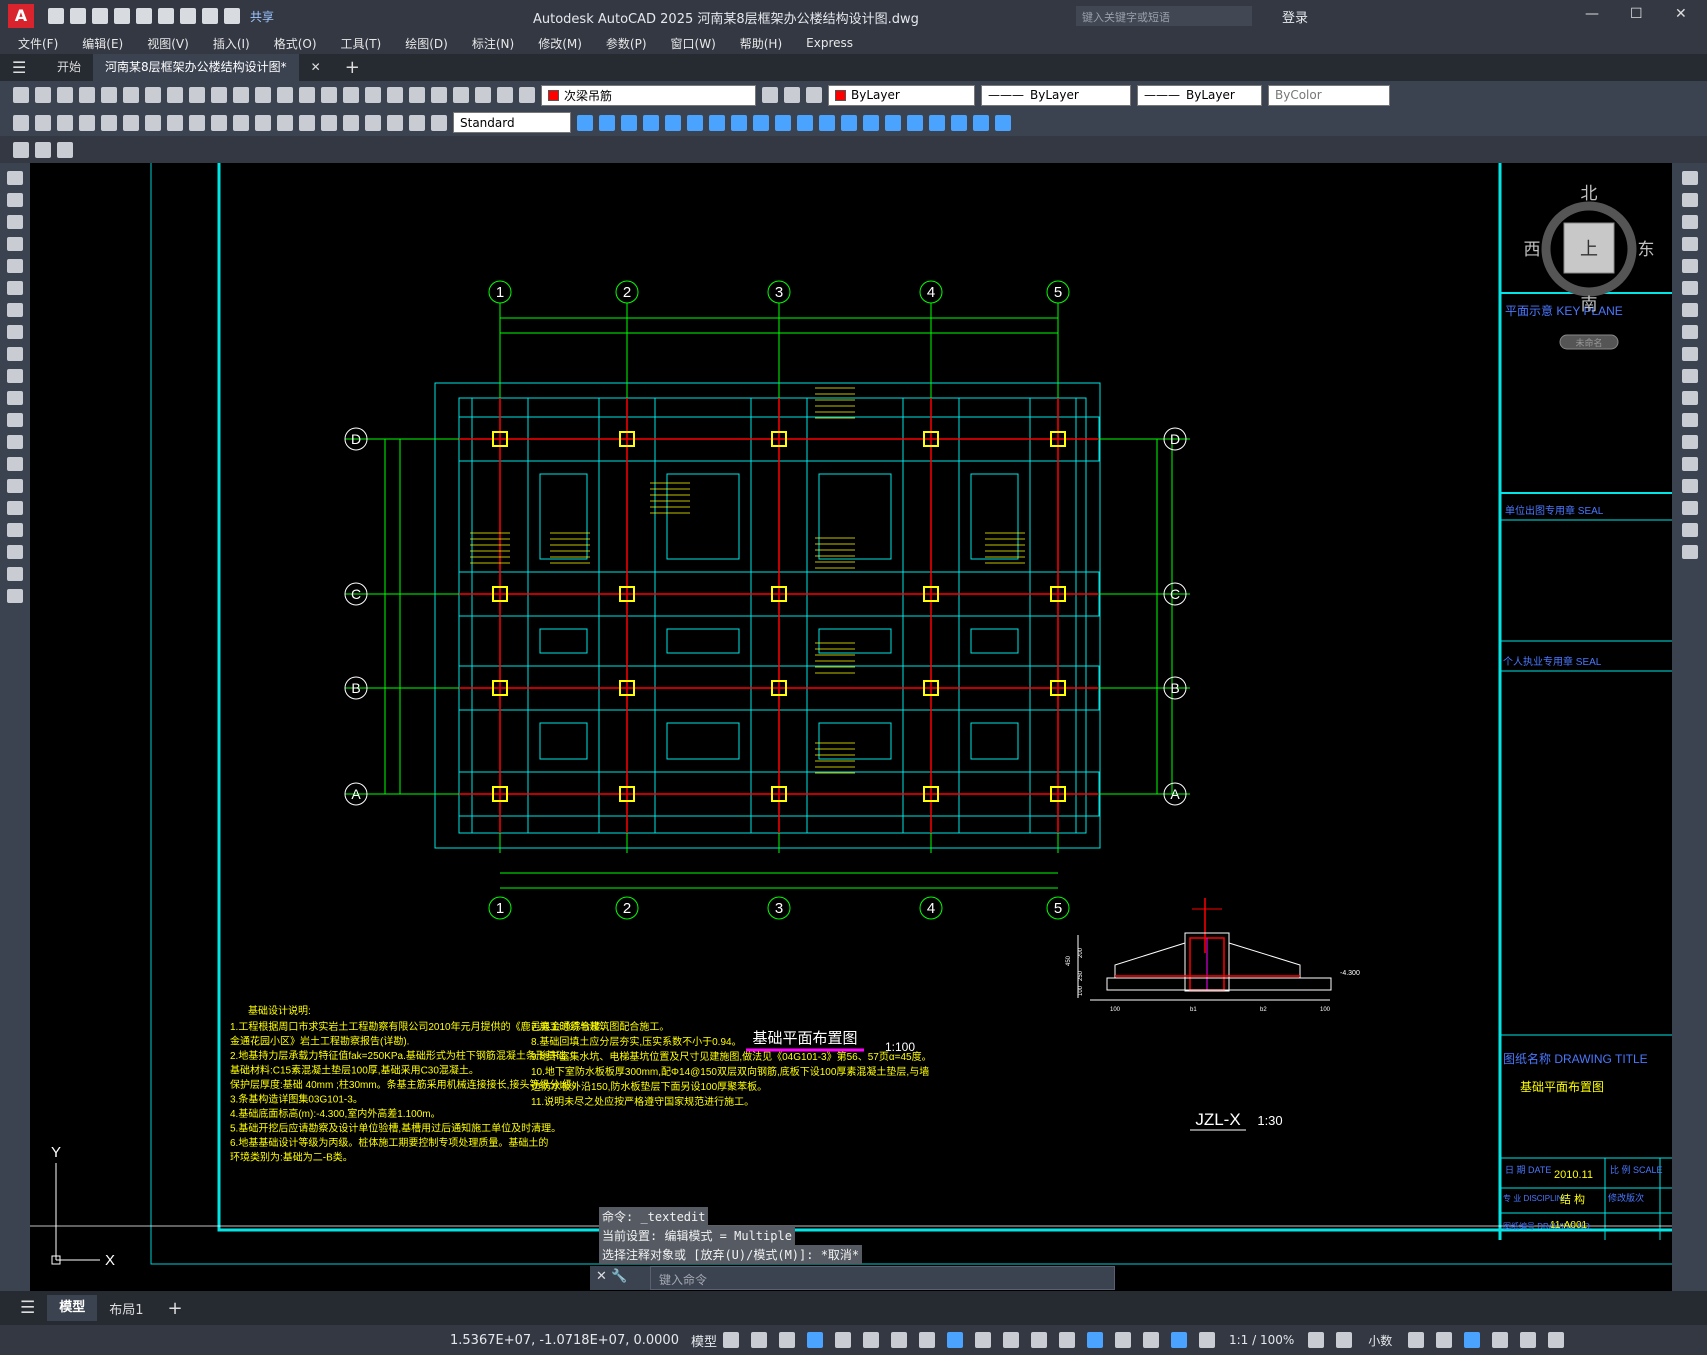 Image resolution: width=1707 pixels, height=1355 pixels. I want to click on sweep-icon, so click(783, 122).